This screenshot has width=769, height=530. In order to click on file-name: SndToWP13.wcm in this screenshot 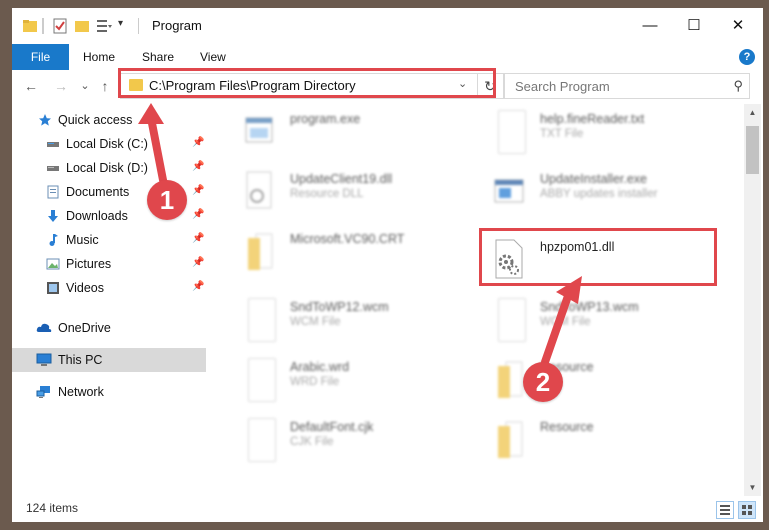, I will do `click(589, 307)`.